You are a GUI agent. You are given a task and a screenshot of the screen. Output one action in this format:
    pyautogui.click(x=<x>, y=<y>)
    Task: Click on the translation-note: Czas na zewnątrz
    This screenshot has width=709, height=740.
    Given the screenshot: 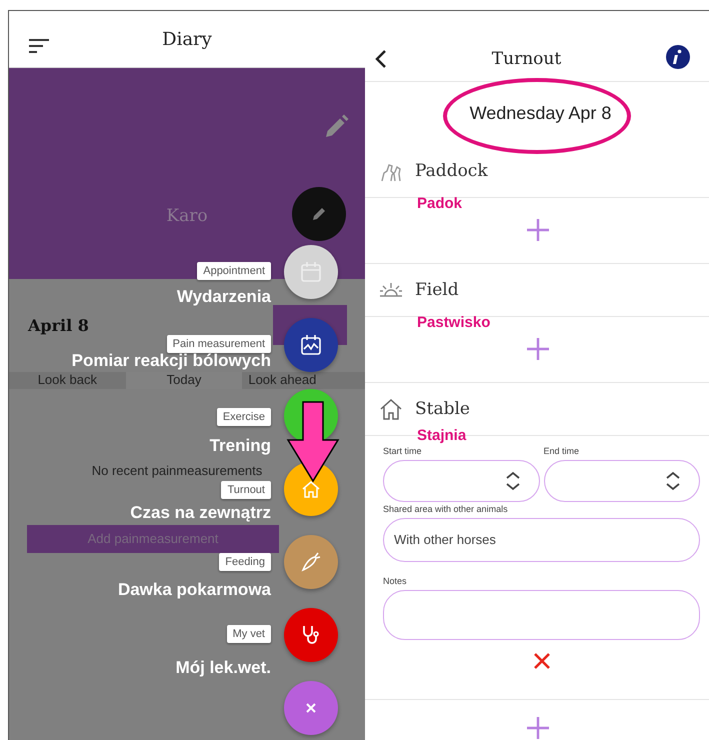 What is the action you would take?
    pyautogui.click(x=200, y=513)
    